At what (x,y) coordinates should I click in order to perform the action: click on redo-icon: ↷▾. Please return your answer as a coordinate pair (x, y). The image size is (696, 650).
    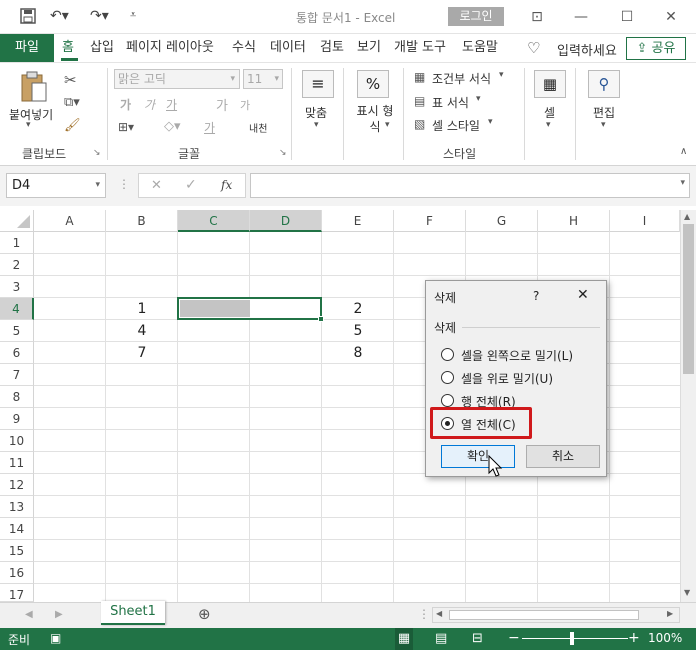
    Looking at the image, I should click on (99, 16).